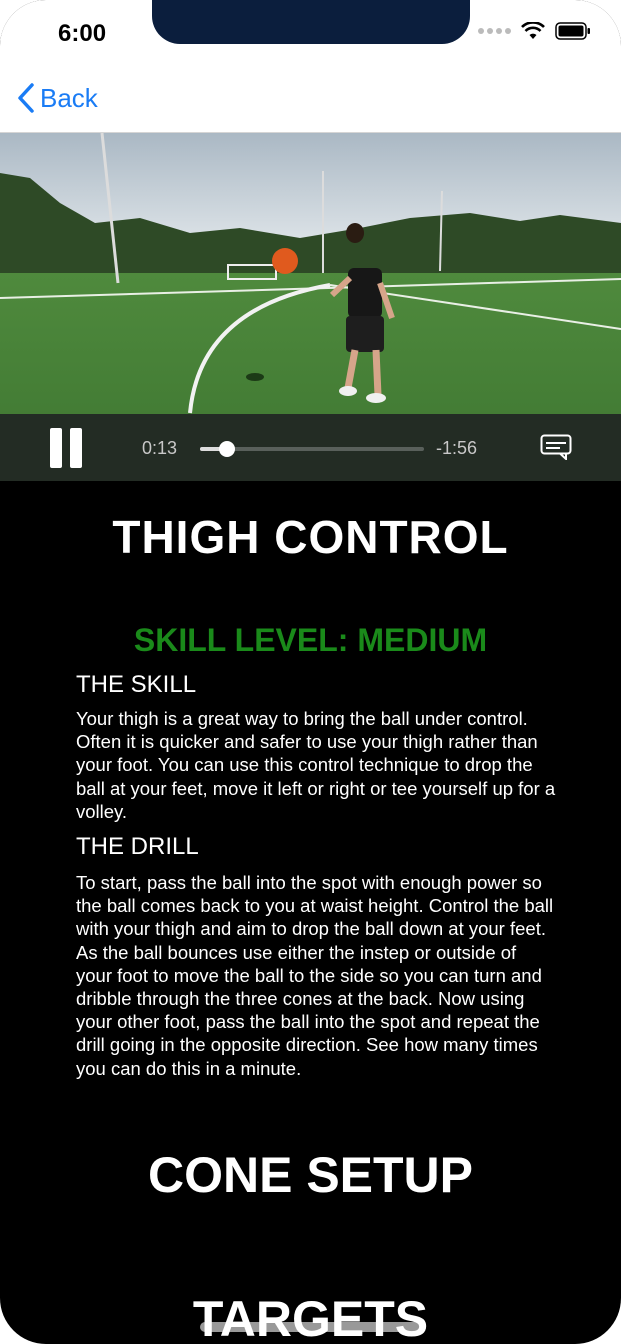 The width and height of the screenshot is (621, 1344). What do you see at coordinates (82, 33) in the screenshot?
I see `status-time: 6:00` at bounding box center [82, 33].